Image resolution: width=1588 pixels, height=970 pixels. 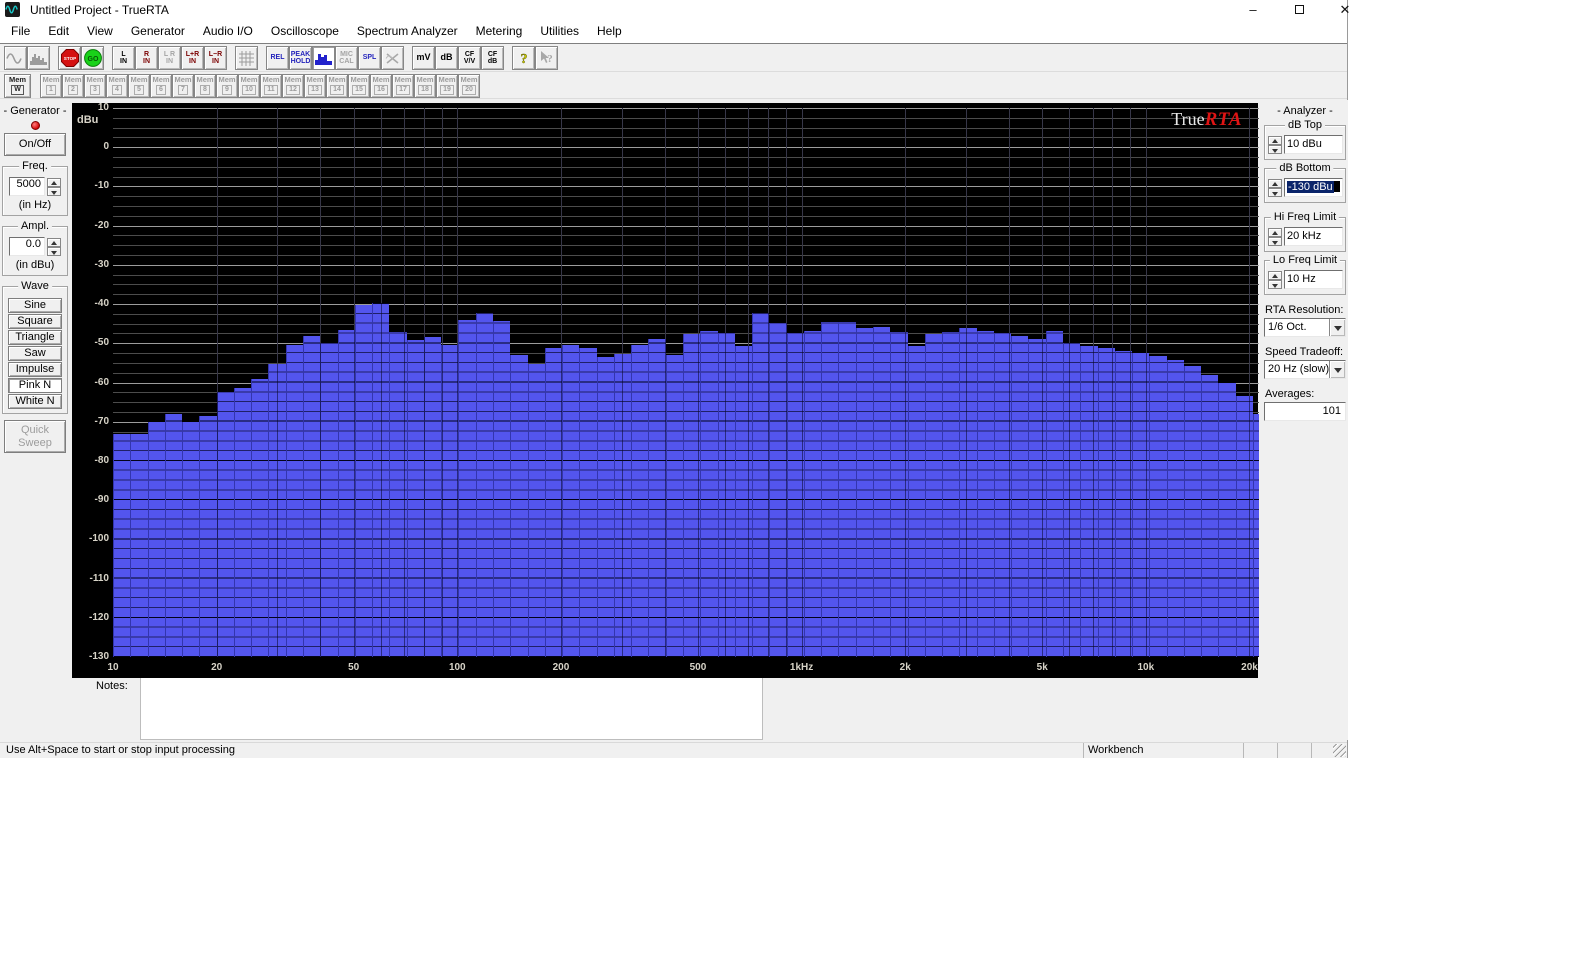 What do you see at coordinates (158, 31) in the screenshot?
I see `menu-item-generator: Generator` at bounding box center [158, 31].